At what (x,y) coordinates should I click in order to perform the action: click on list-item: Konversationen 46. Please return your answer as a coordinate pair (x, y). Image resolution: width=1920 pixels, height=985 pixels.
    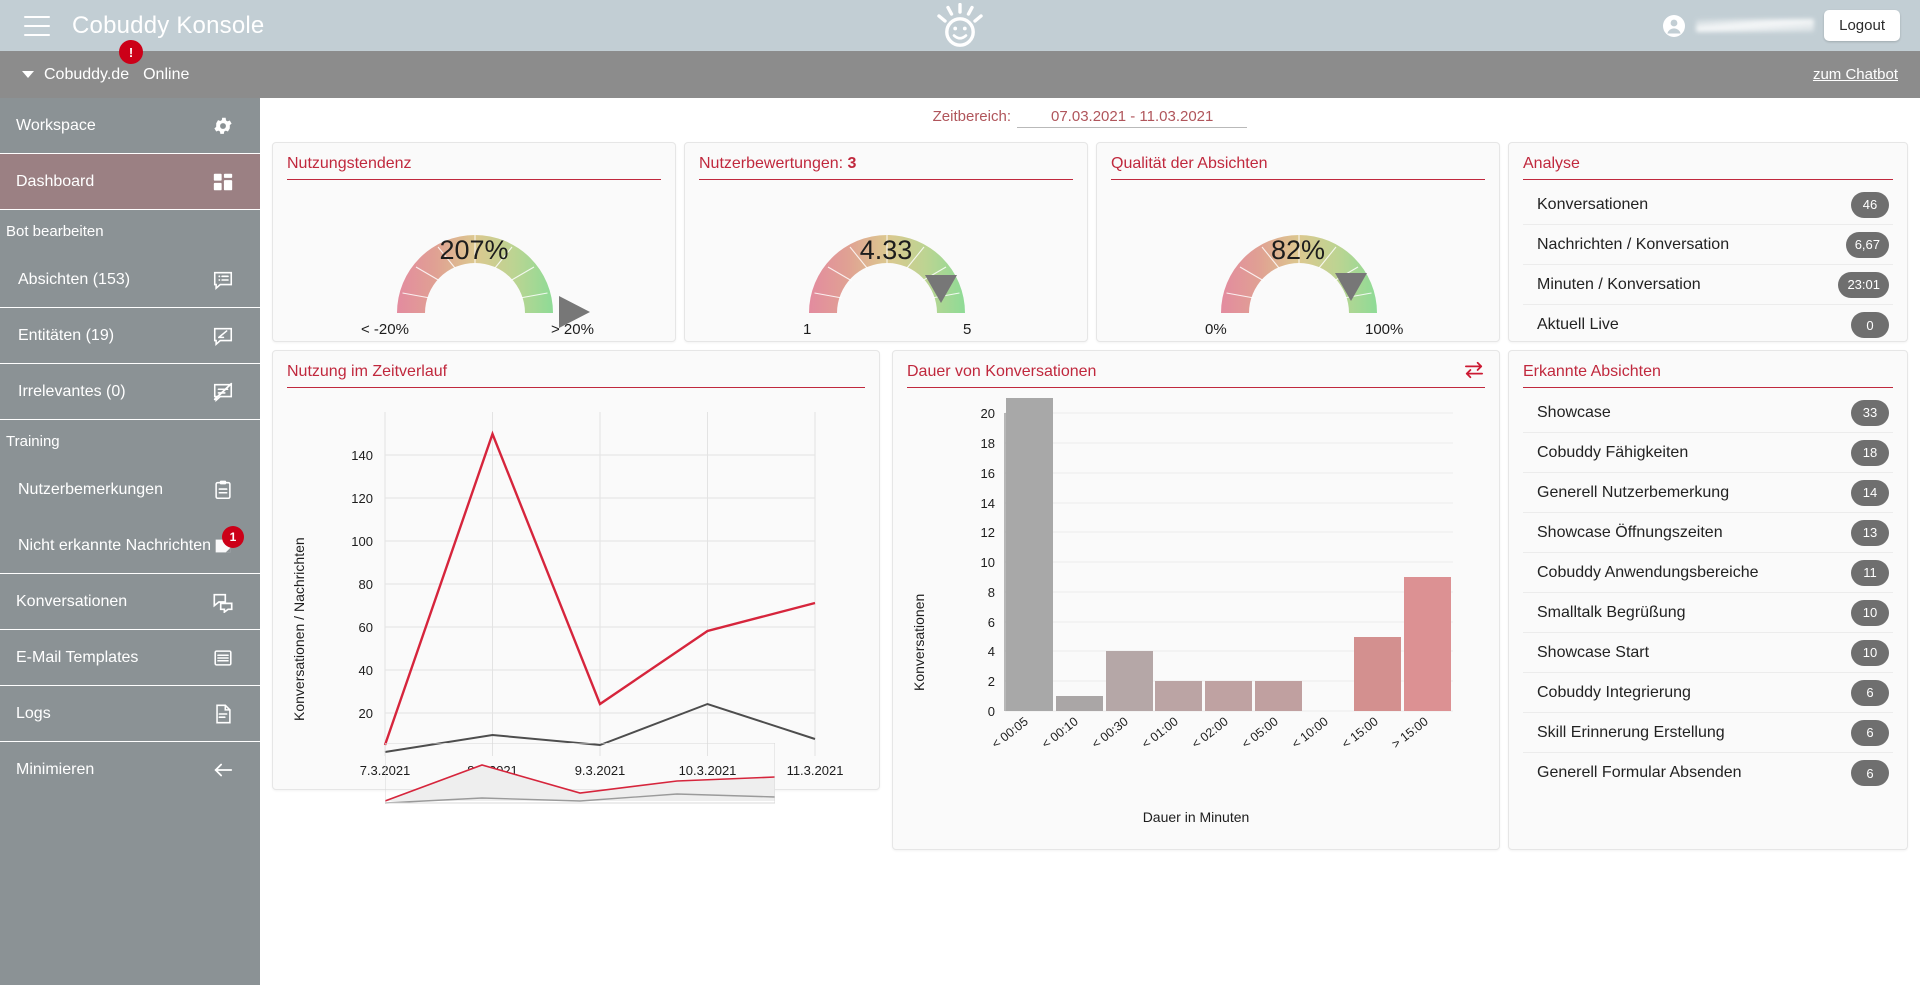
    Looking at the image, I should click on (1708, 205).